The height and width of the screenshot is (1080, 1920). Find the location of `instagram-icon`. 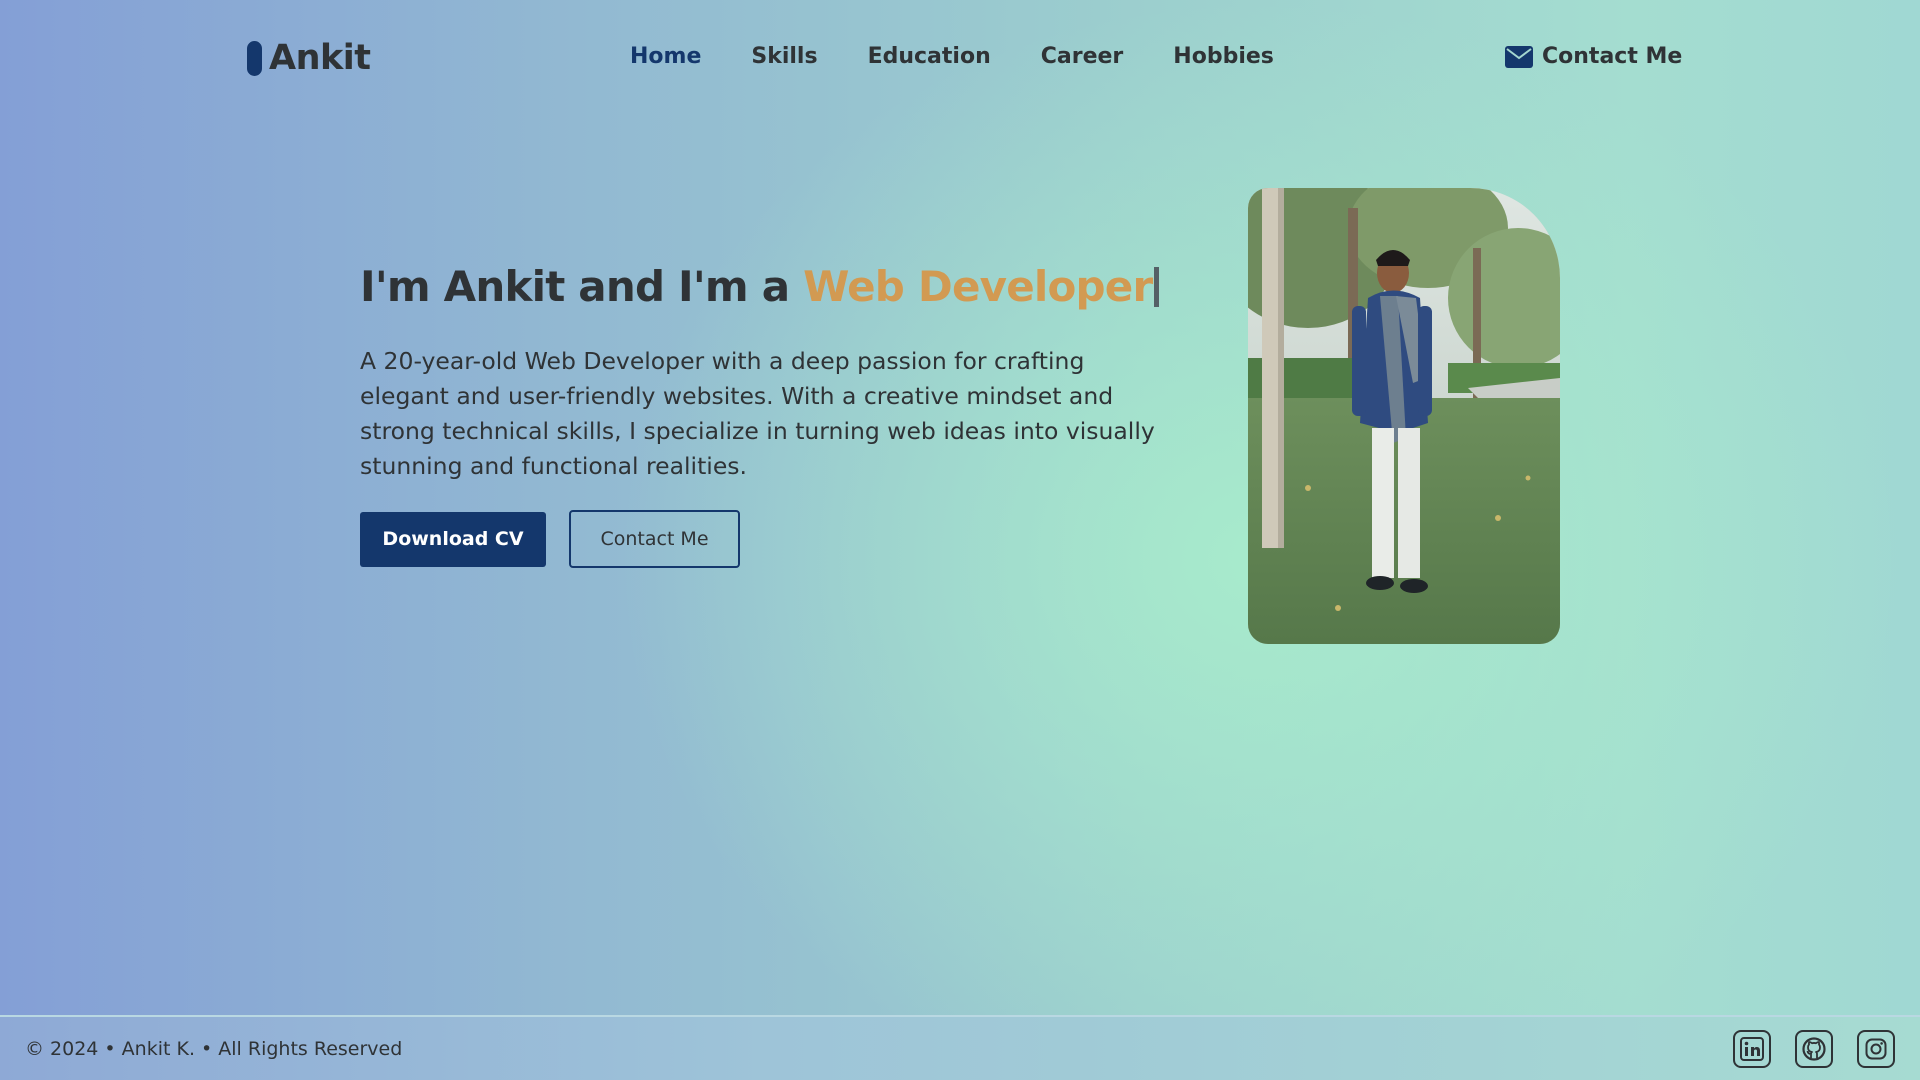

instagram-icon is located at coordinates (1876, 1049).